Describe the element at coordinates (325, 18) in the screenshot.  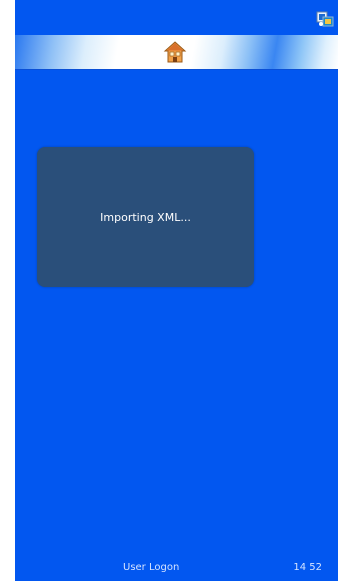
I see `network-icon` at that location.